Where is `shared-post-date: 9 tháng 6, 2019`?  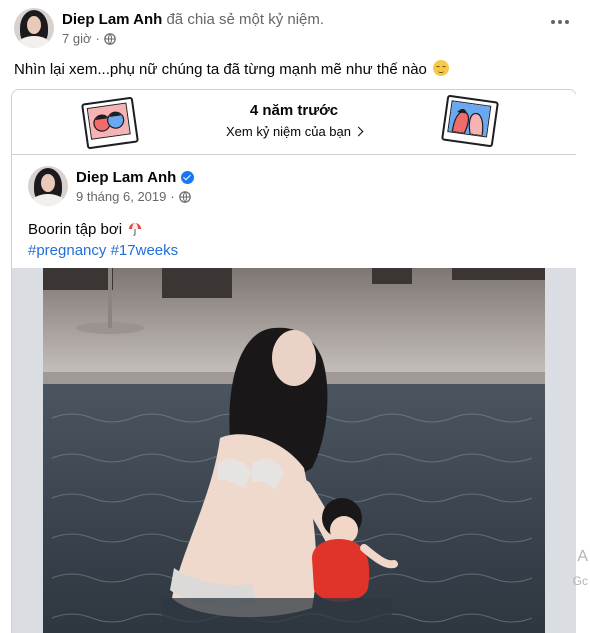
shared-post-date: 9 tháng 6, 2019 is located at coordinates (121, 196).